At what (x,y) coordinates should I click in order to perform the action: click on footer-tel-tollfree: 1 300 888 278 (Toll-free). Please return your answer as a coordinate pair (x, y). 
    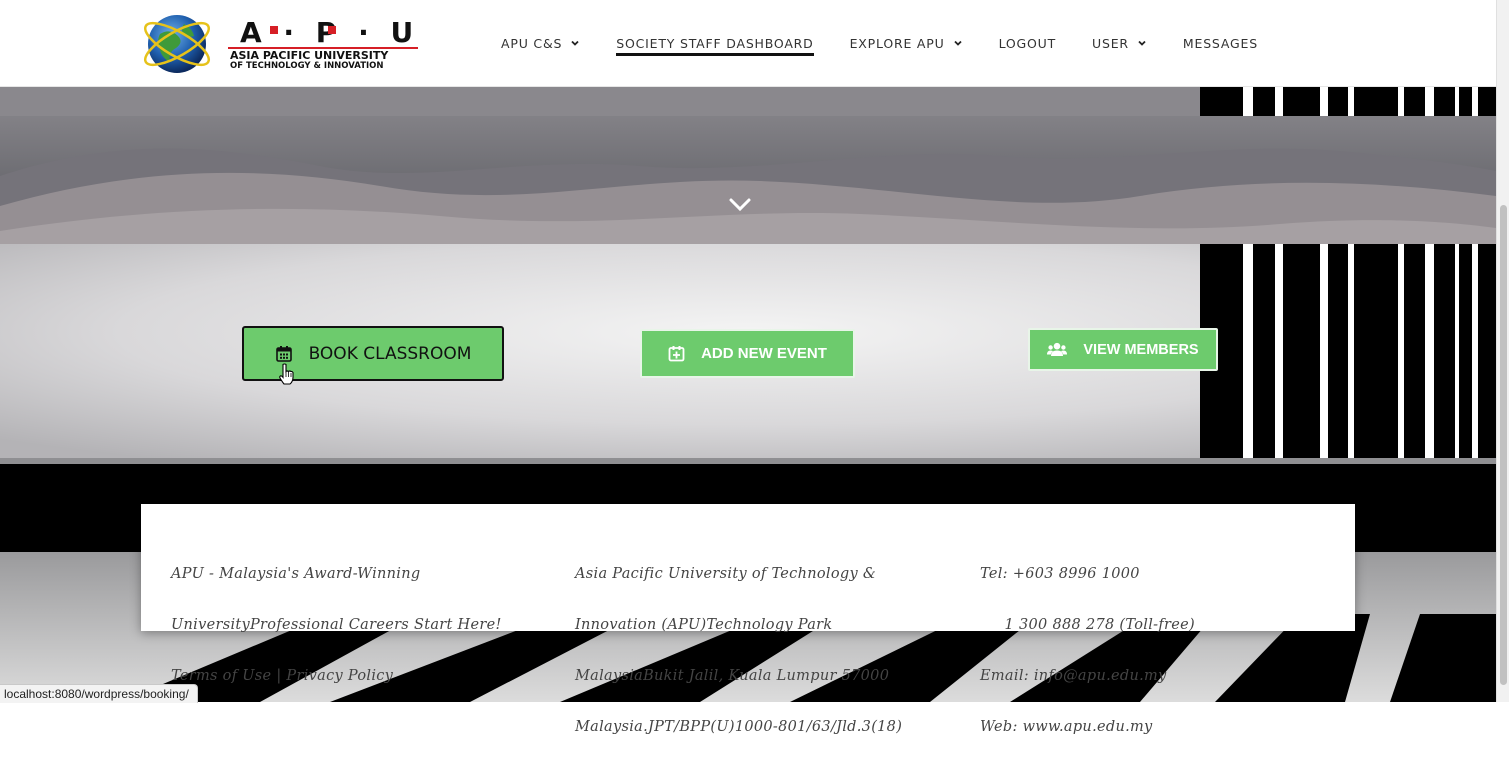
    Looking at the image, I should click on (1087, 625).